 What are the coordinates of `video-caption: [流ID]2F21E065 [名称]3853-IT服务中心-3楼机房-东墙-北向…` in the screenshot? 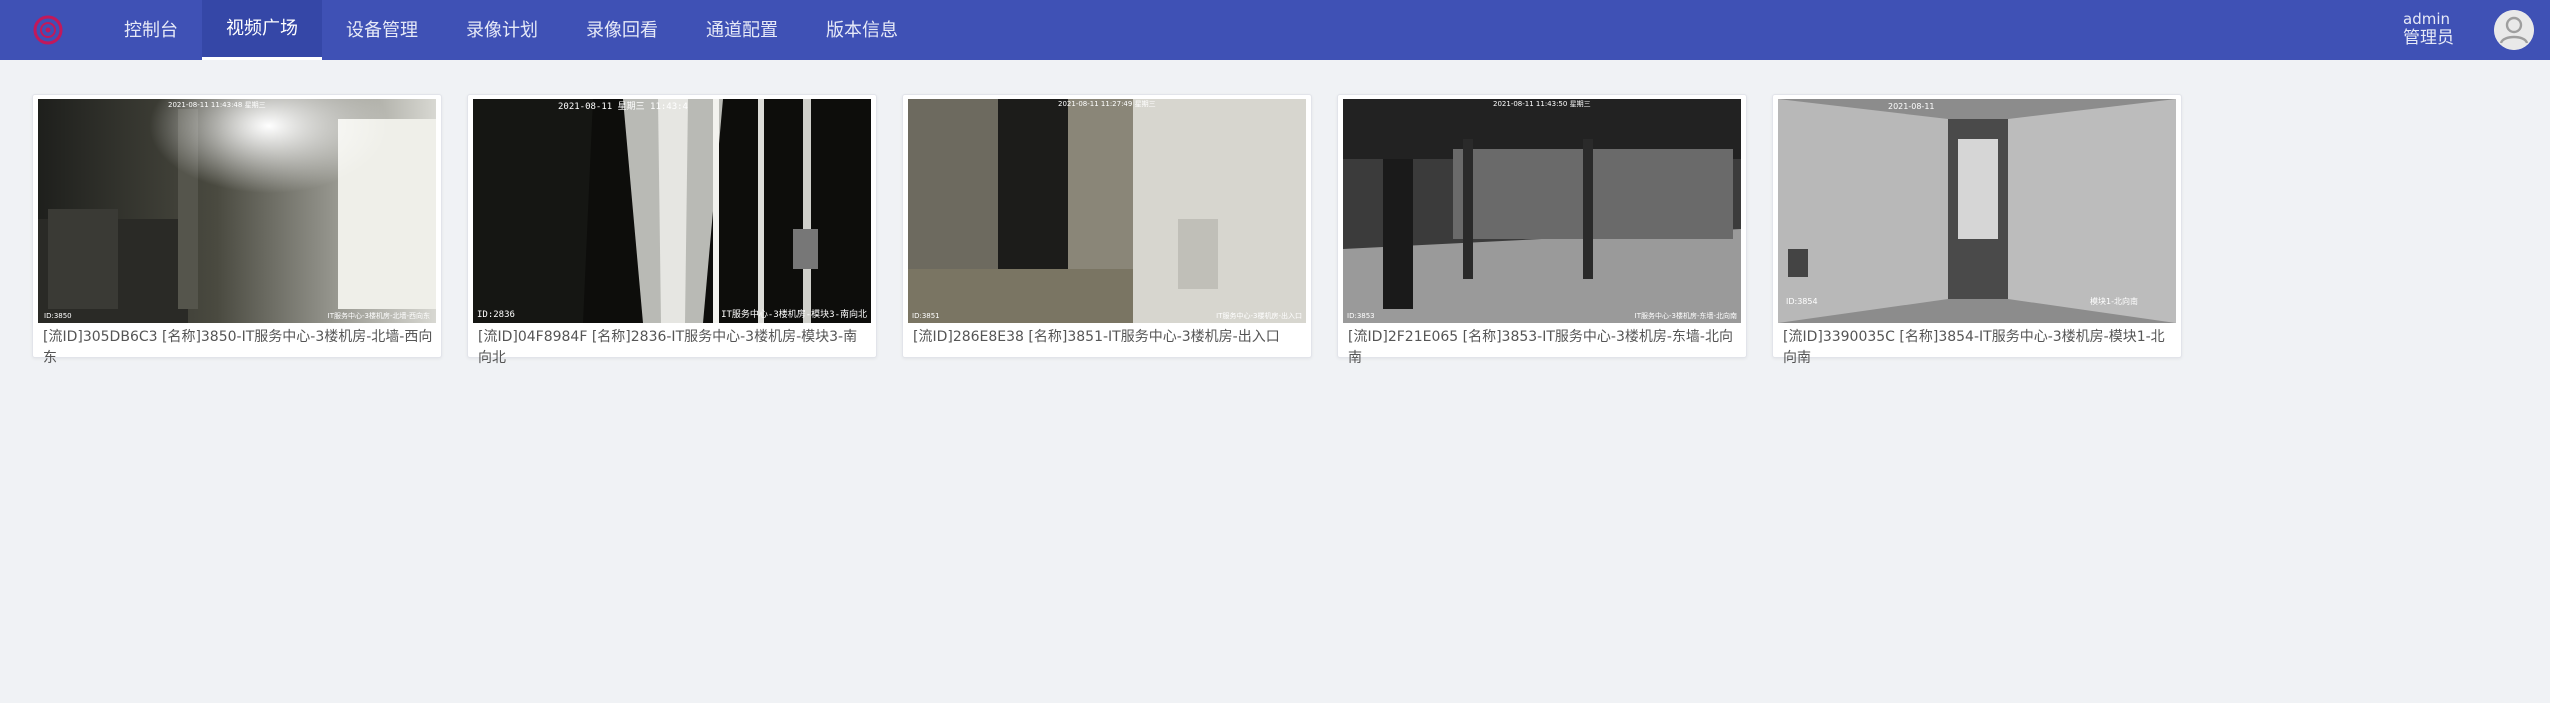 It's located at (1540, 347).